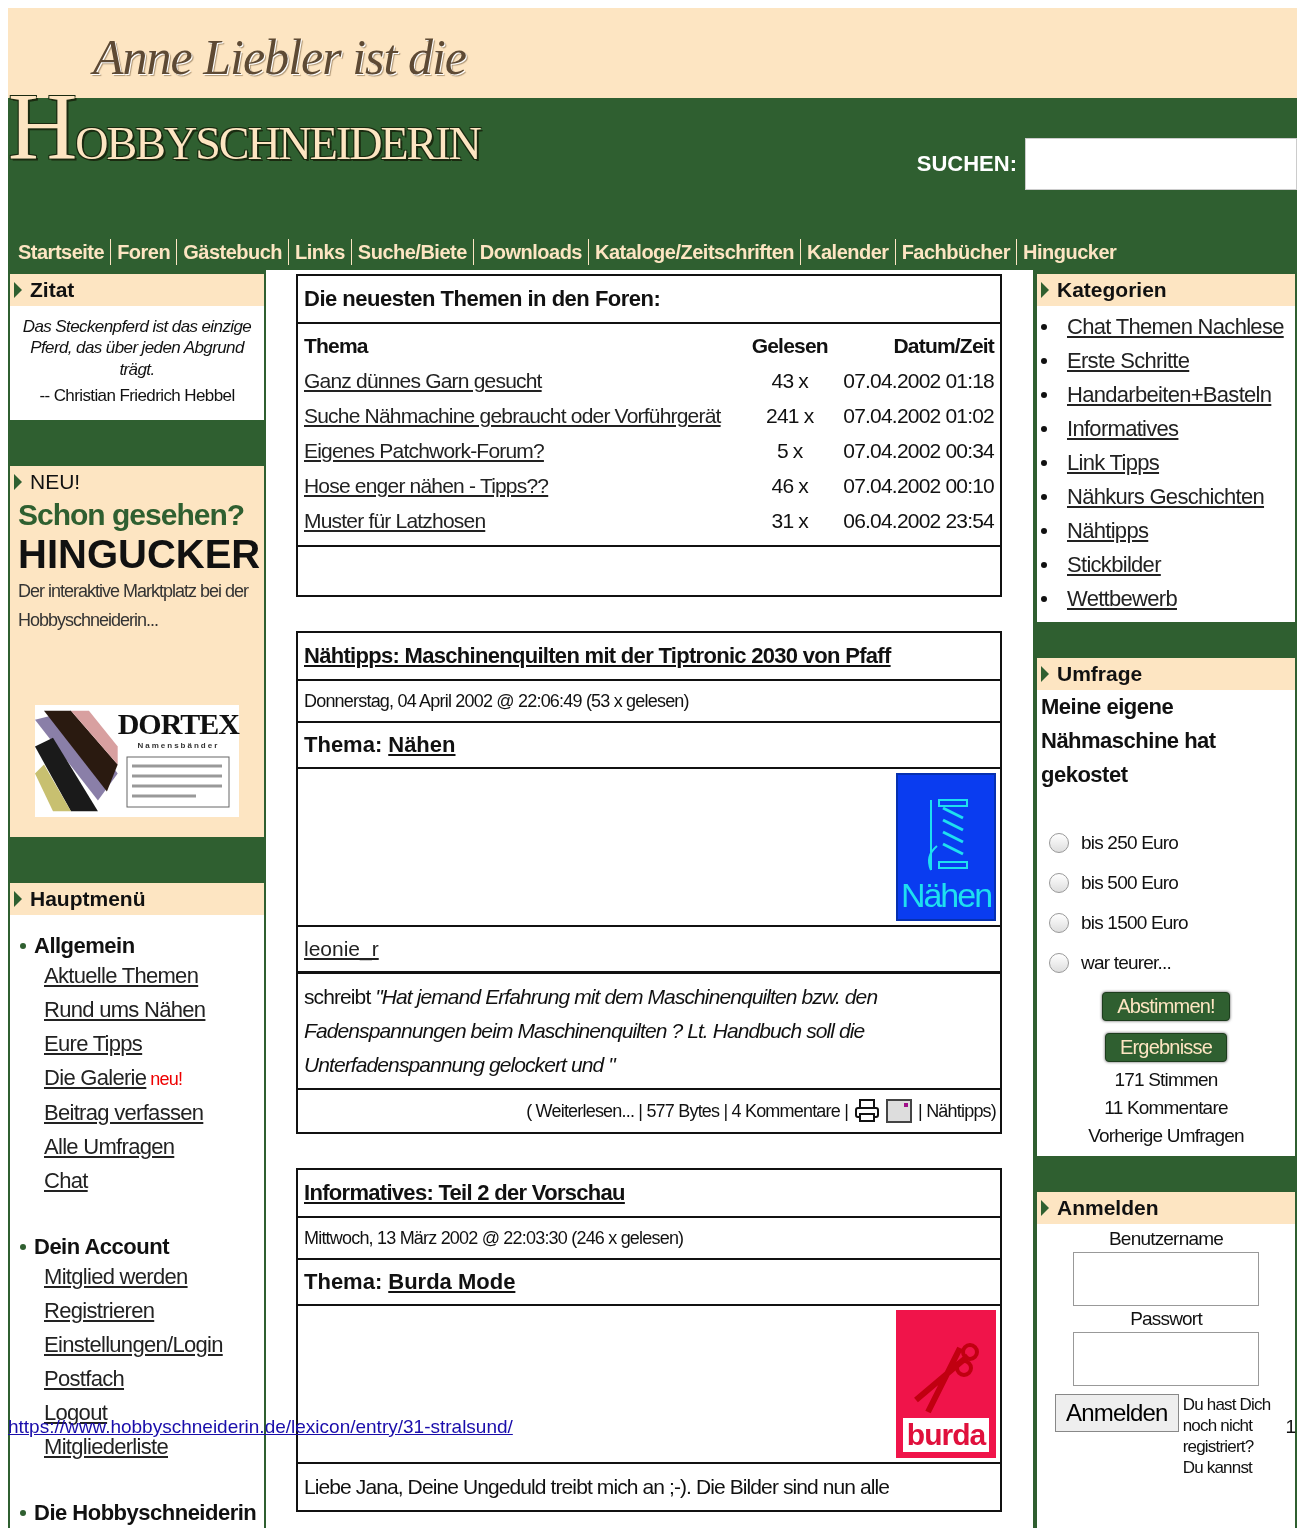  Describe the element at coordinates (1166, 1006) in the screenshot. I see `vote-button: Abstimmen!` at that location.